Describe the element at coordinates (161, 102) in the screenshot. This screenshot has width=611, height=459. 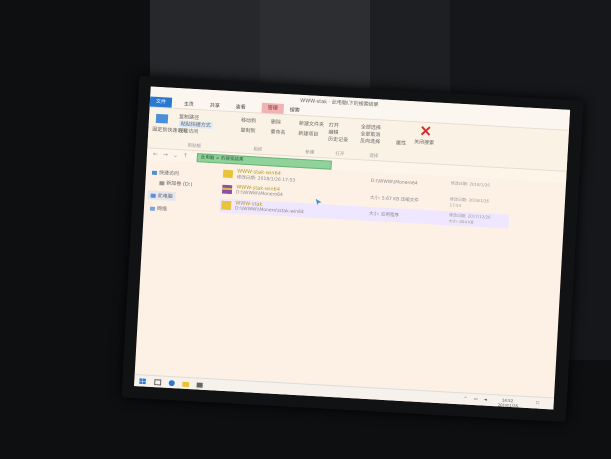
I see `tab-file: 文件` at that location.